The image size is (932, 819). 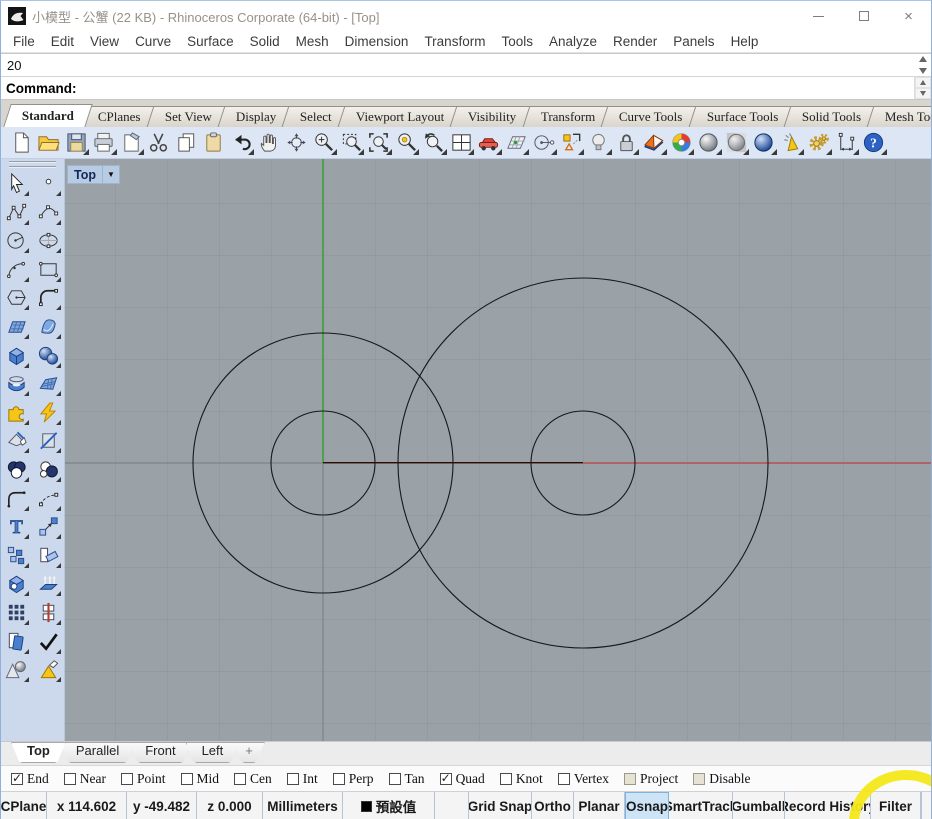 What do you see at coordinates (162, 805) in the screenshot?
I see `status-cell-y-49-482: y -49.482` at bounding box center [162, 805].